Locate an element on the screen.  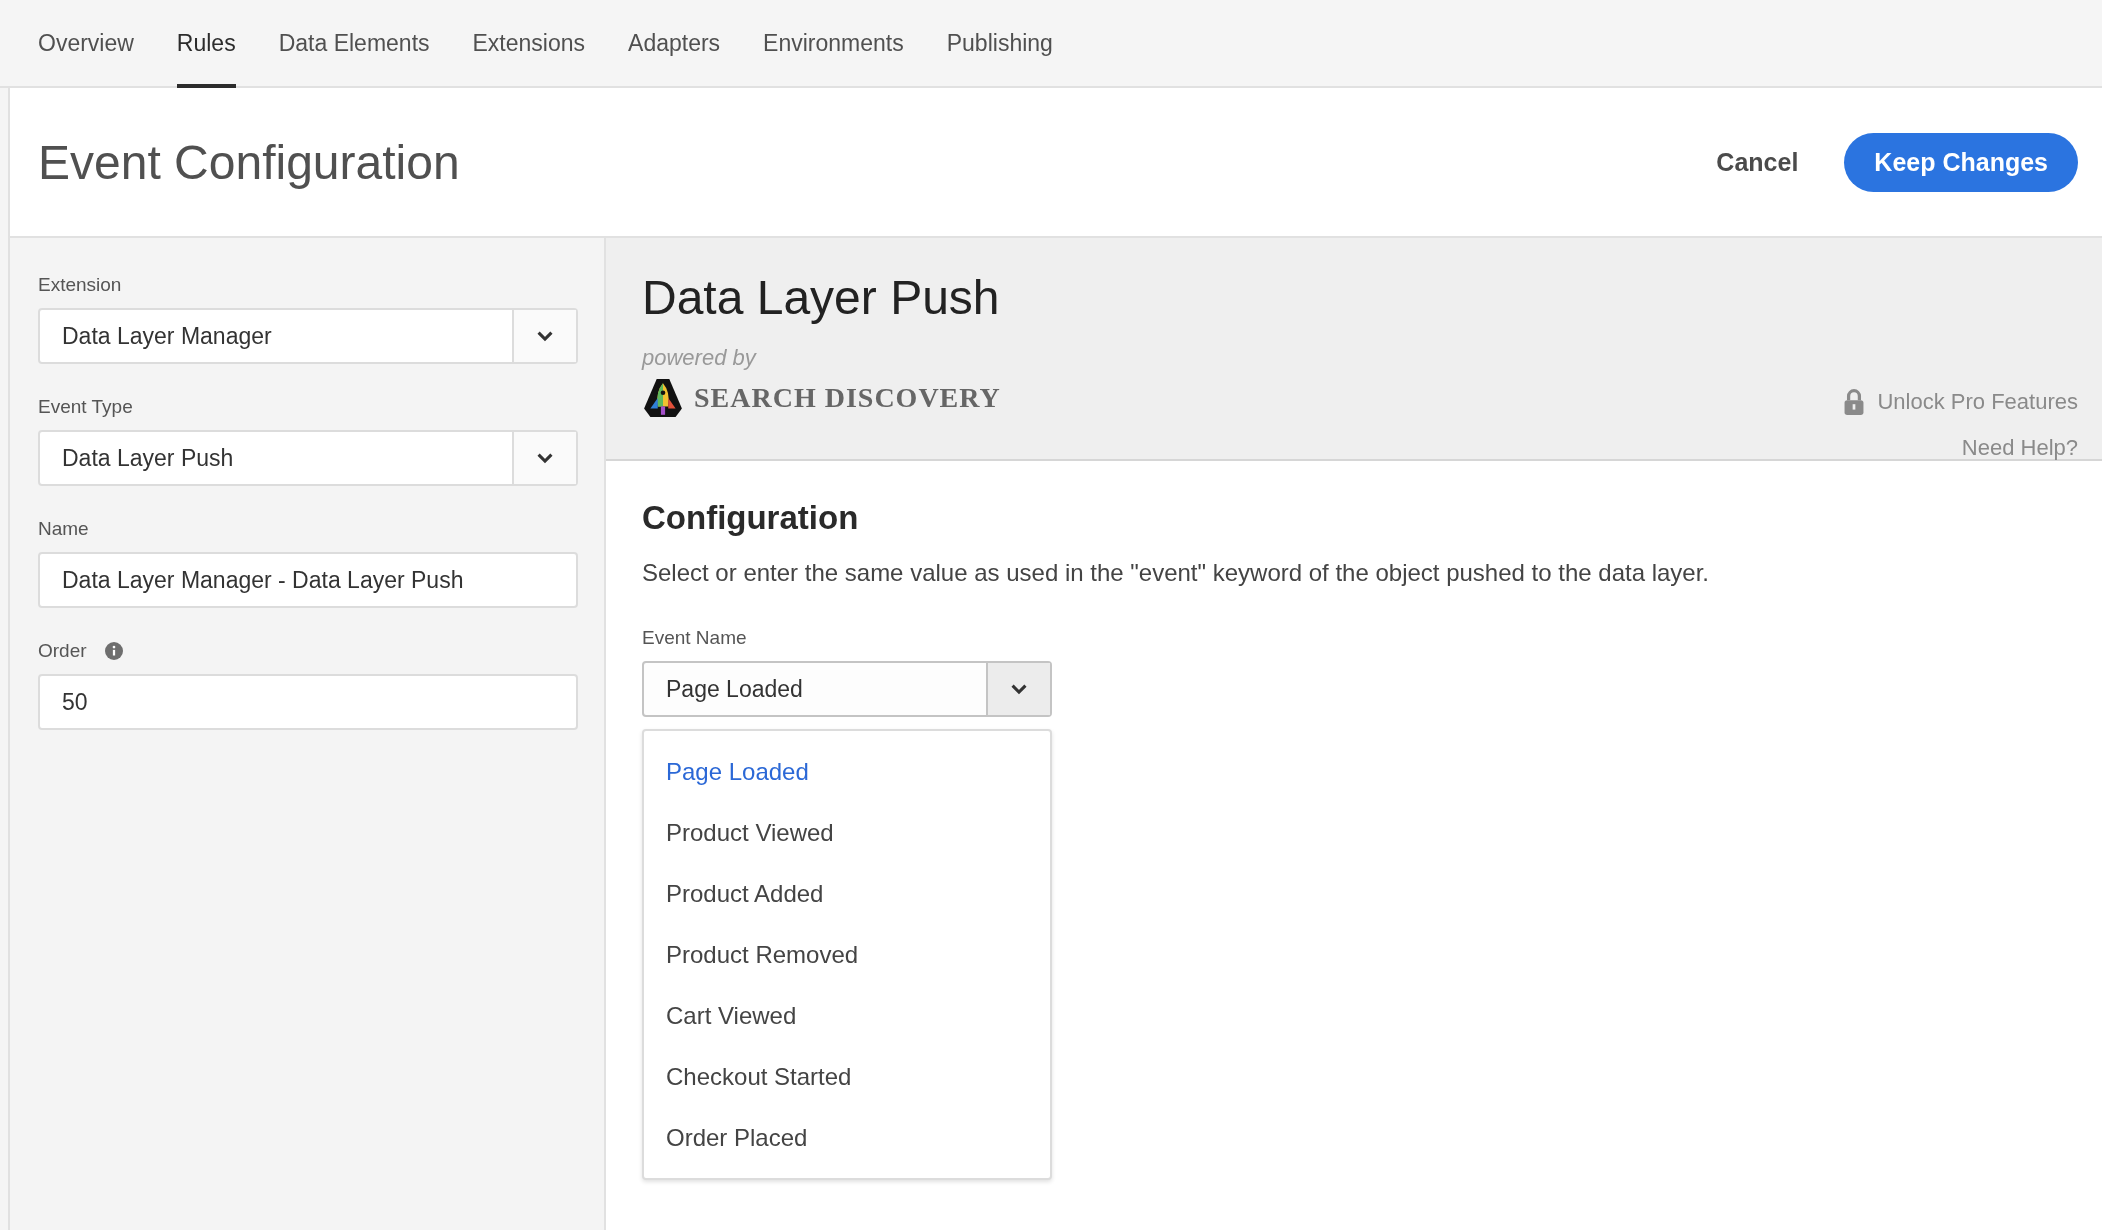
field-label: Order is located at coordinates (62, 651).